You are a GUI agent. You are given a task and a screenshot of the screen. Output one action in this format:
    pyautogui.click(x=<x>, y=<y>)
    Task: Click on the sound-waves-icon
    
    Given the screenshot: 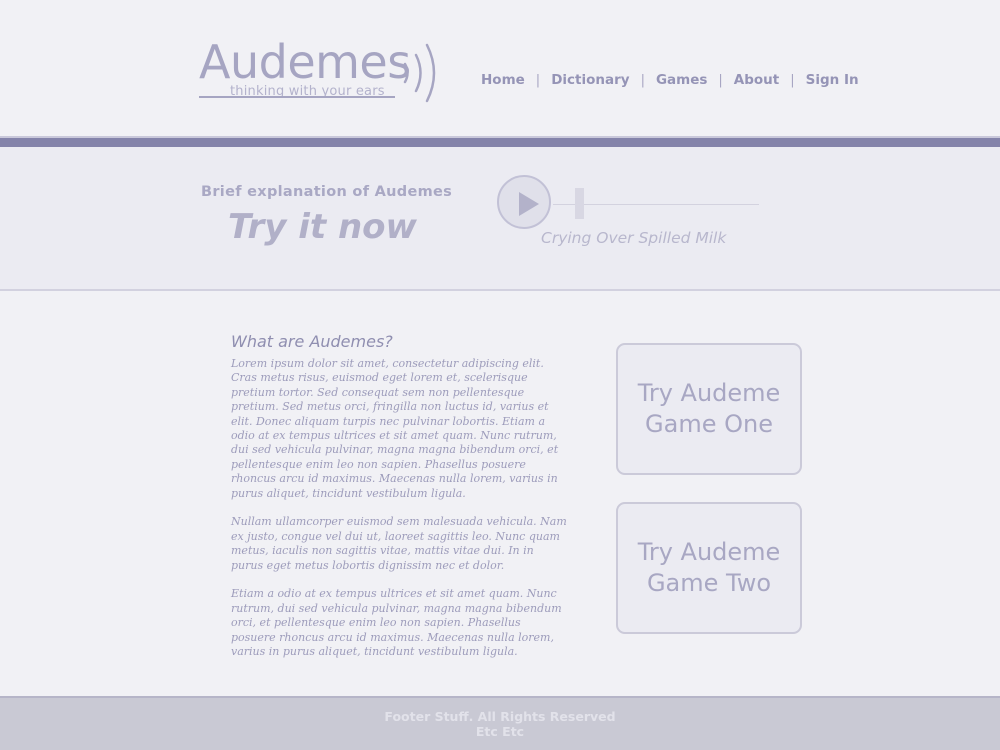 What is the action you would take?
    pyautogui.click(x=419, y=73)
    